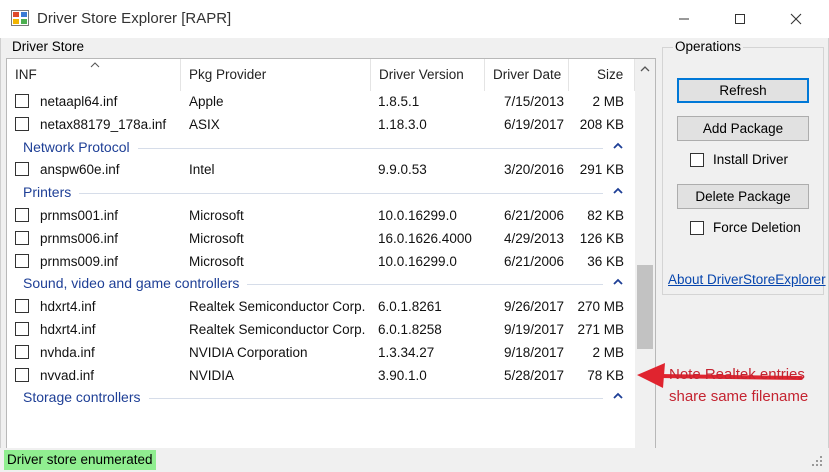  Describe the element at coordinates (410, 306) in the screenshot. I see `cell-version: 6.0.1.8261` at that location.